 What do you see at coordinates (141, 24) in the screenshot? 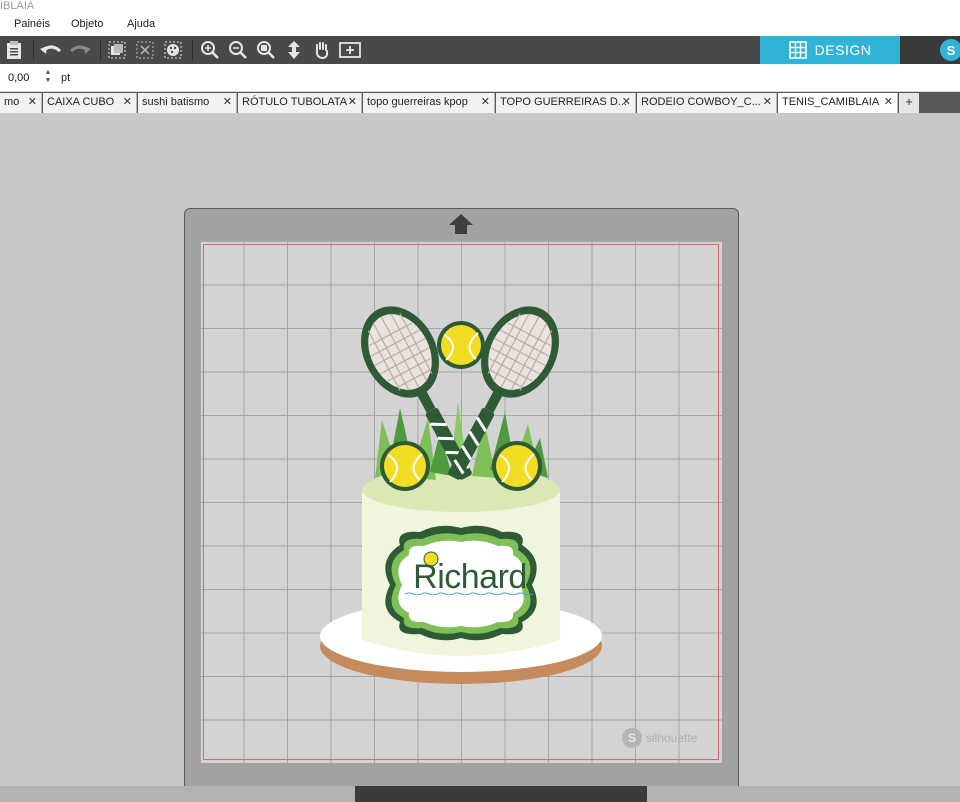
I see `menu-ajuda: Ajuda` at bounding box center [141, 24].